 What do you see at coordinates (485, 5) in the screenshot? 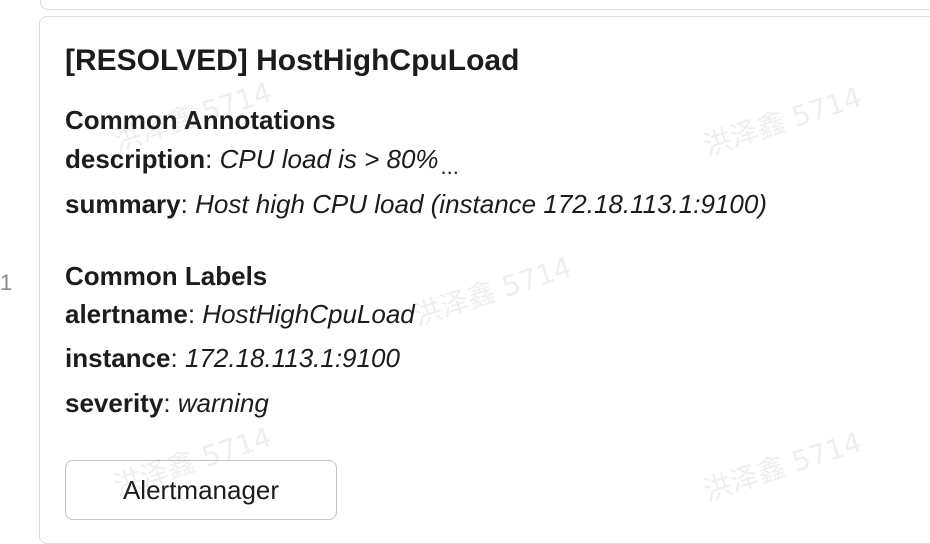
I see `previous-message-card` at bounding box center [485, 5].